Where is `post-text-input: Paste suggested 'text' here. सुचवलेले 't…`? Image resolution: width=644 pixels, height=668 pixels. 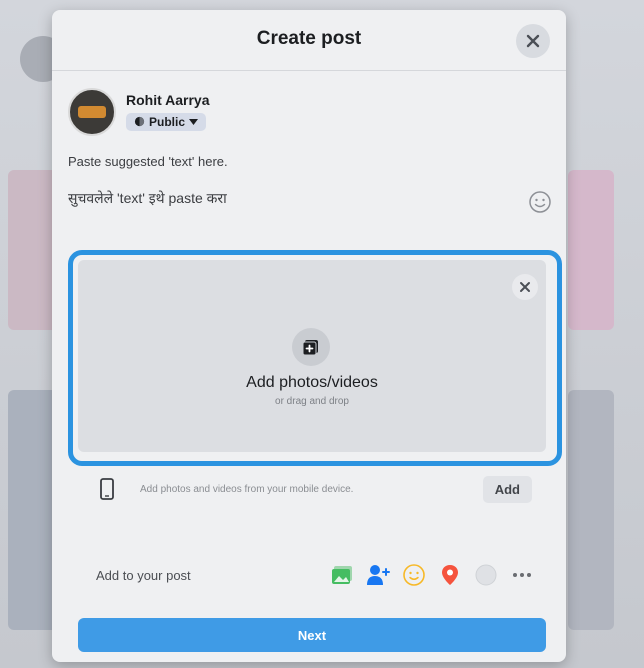
post-text-input: Paste suggested 'text' here. सुचवलेले 't… is located at coordinates (148, 180).